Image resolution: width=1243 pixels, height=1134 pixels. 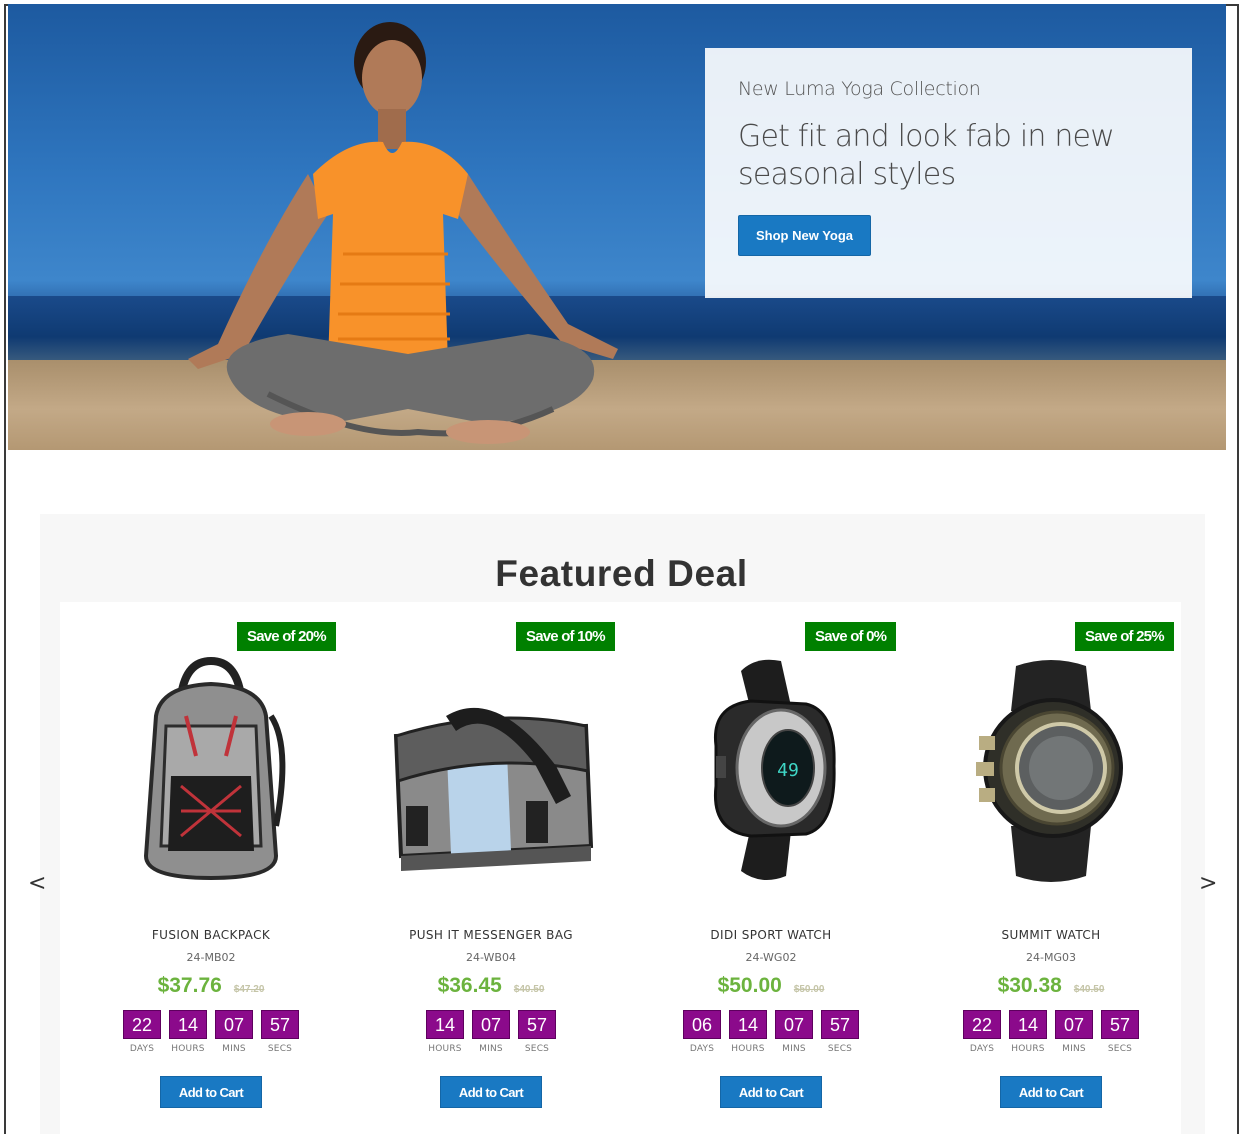 What do you see at coordinates (859, 89) in the screenshot?
I see `promo-subtitle: New Luma Yoga Collection` at bounding box center [859, 89].